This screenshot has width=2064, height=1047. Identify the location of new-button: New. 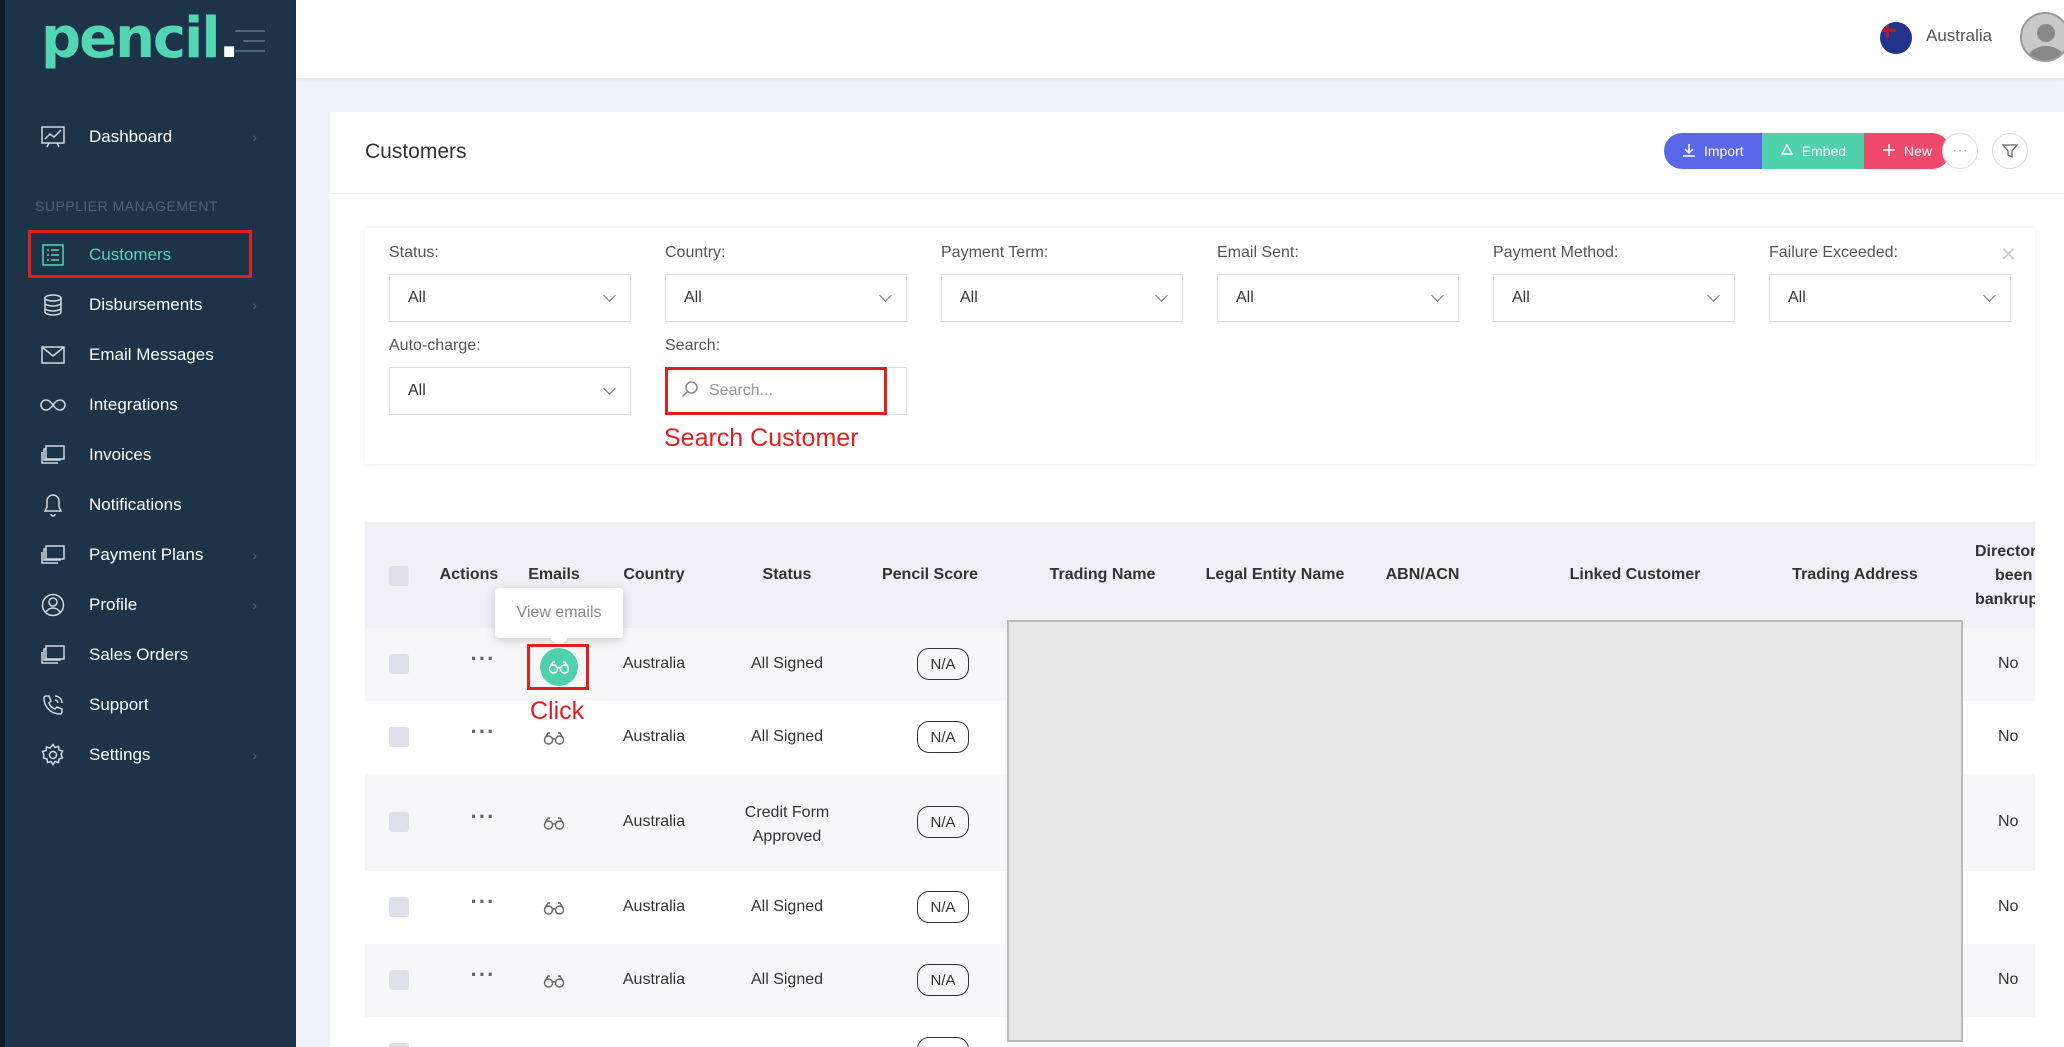
(1907, 151).